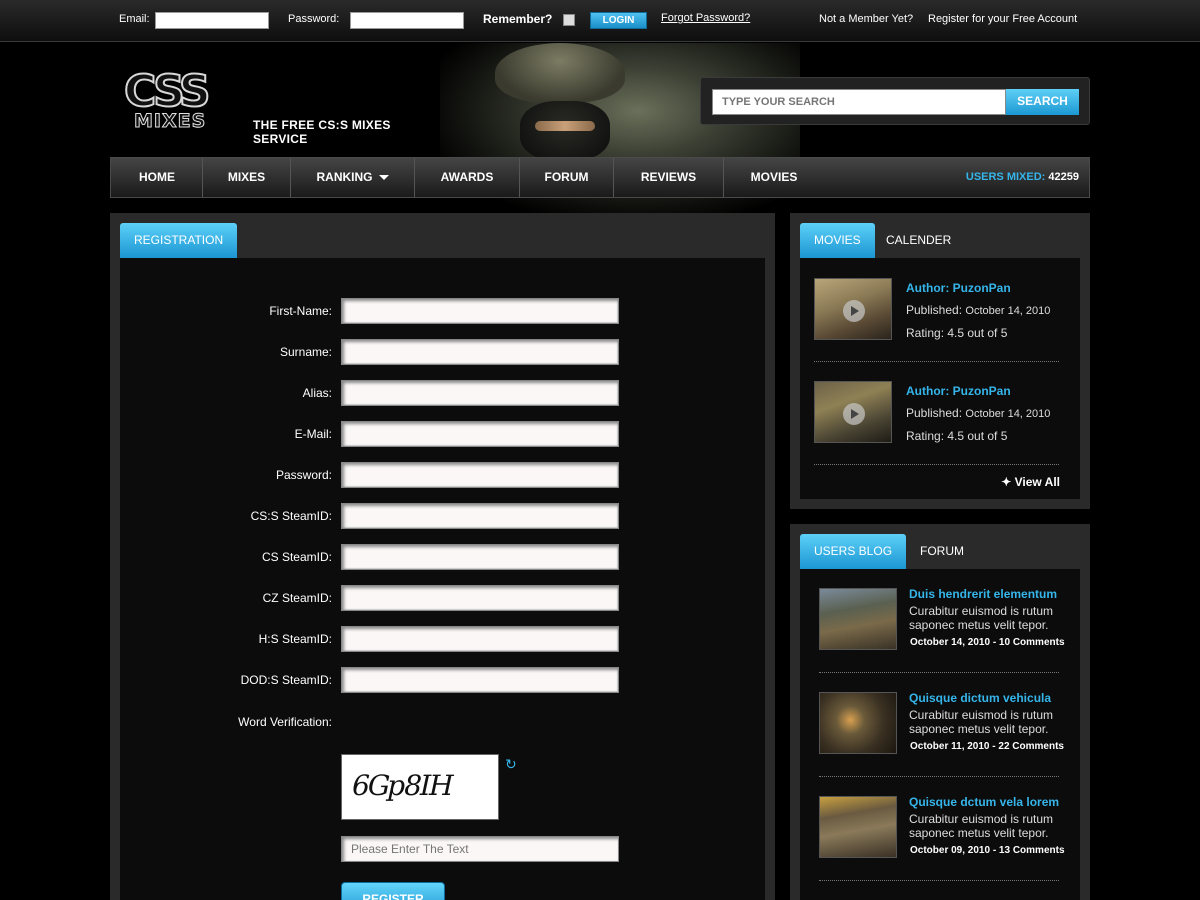 The height and width of the screenshot is (900, 1200). I want to click on form-row: CZ SteamID:, so click(442, 599).